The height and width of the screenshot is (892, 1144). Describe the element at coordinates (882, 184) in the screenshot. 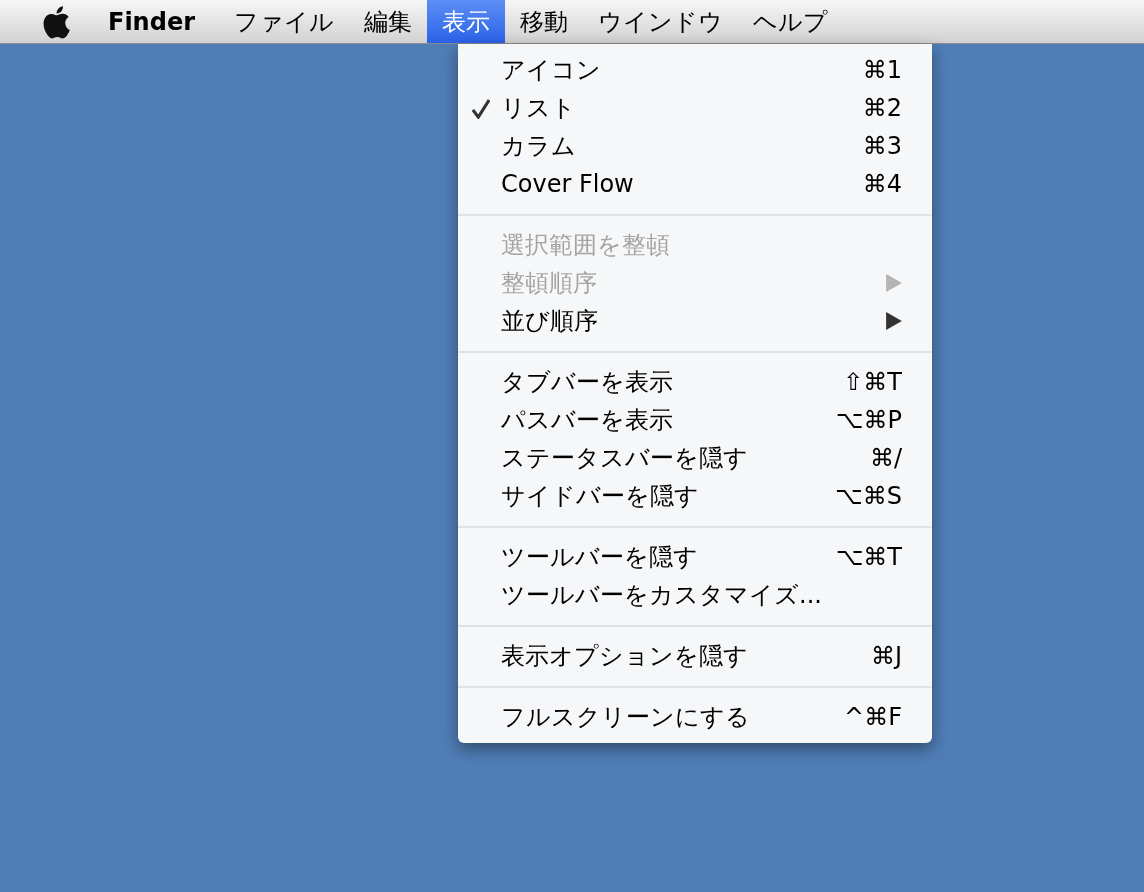

I see `shortcut: ⌘4` at that location.